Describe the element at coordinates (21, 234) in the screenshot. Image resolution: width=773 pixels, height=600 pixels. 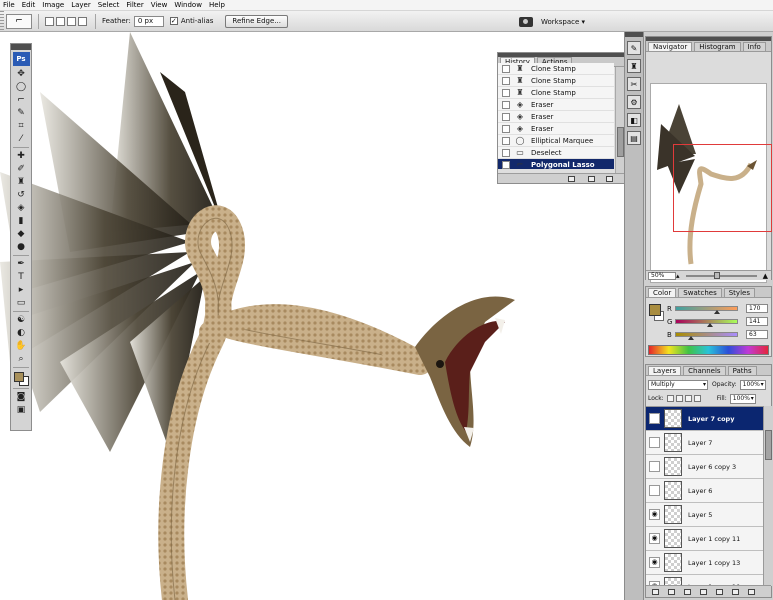
I see `blur-tool-icon: ◆` at that location.